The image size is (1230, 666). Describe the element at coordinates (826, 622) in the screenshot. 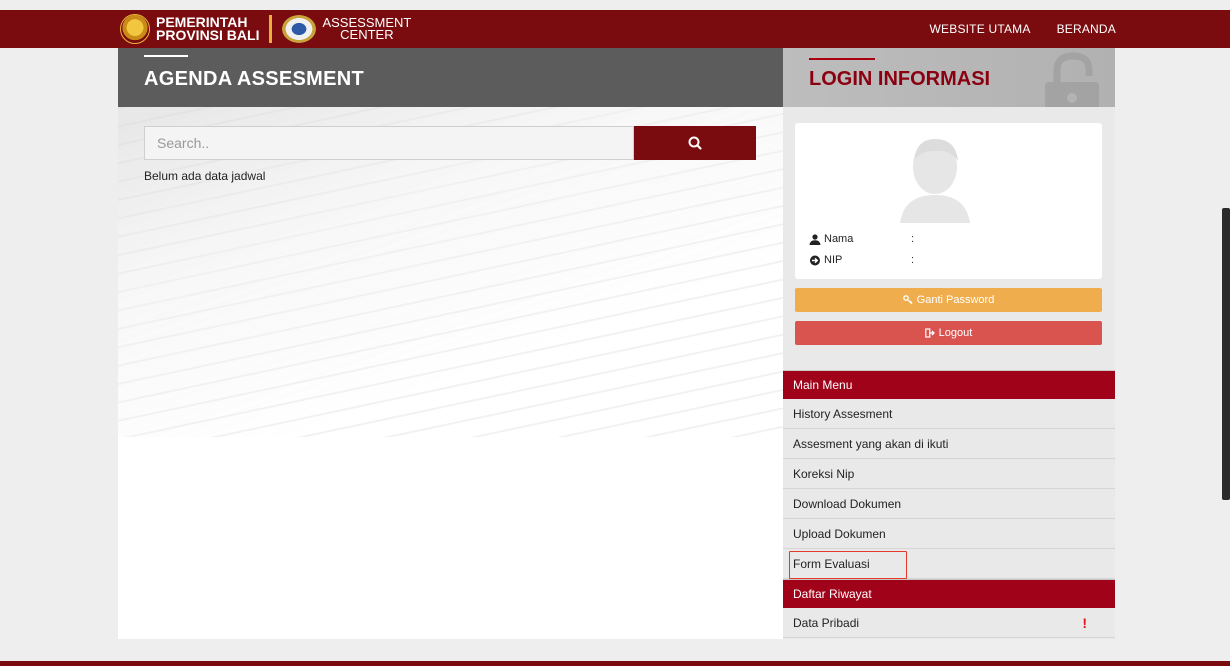

I see `data-pribadi-label: Data Pribadi` at that location.